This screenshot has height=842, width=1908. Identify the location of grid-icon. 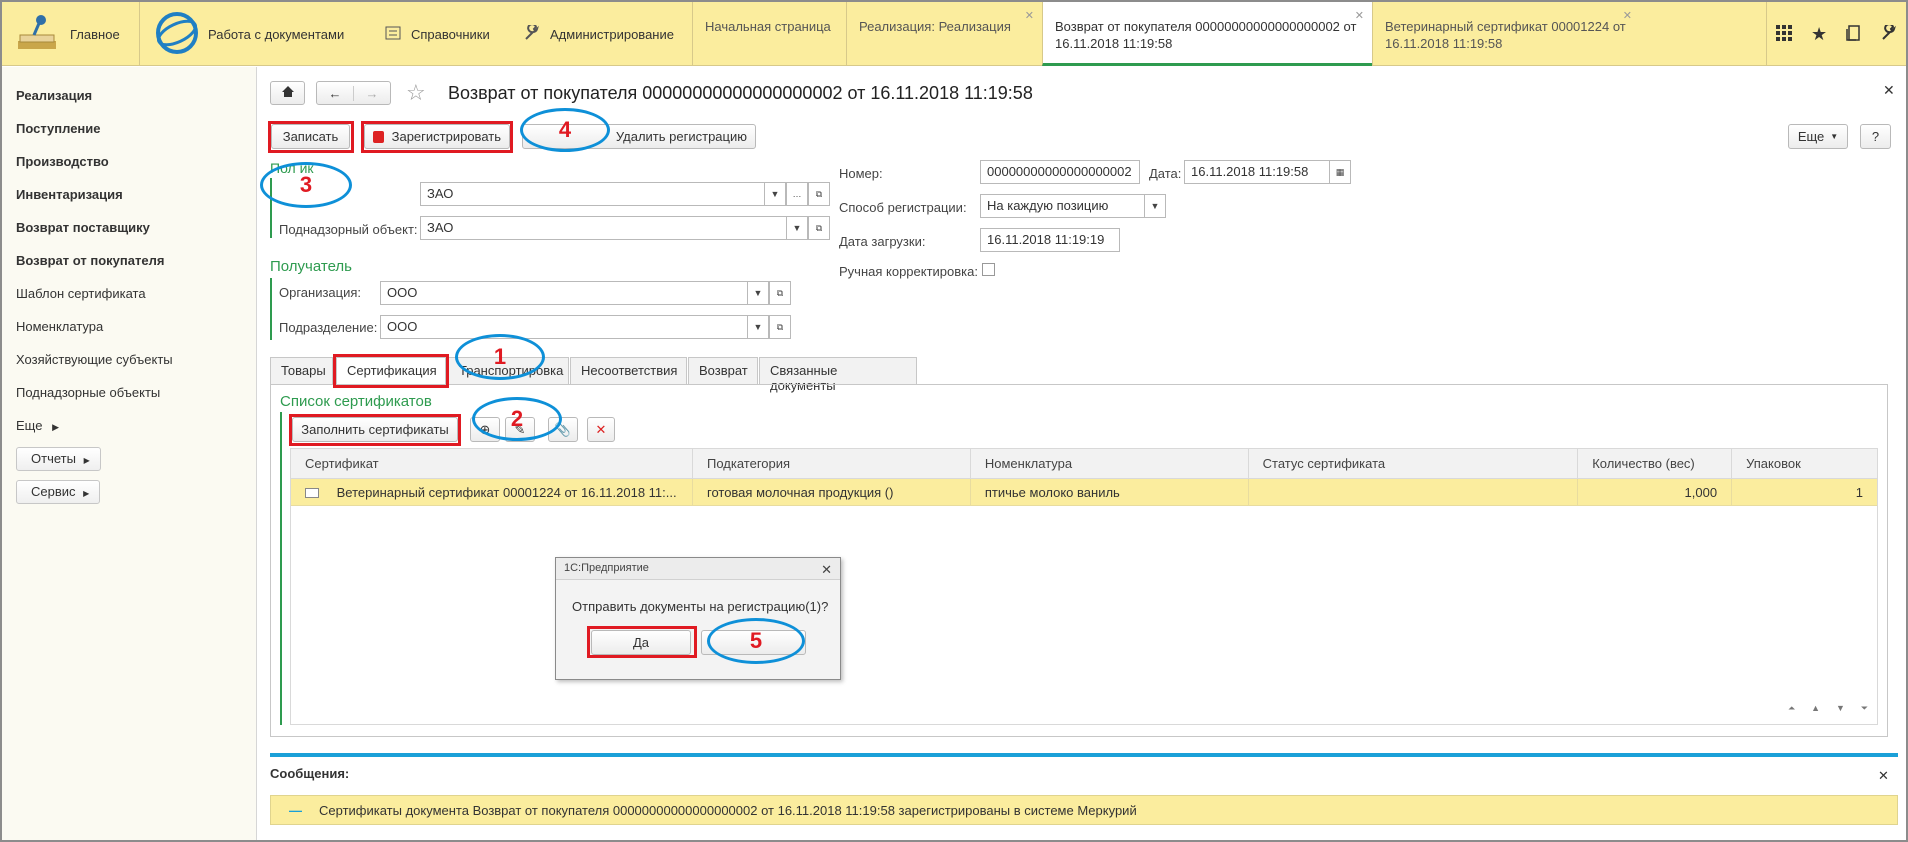
(1784, 34).